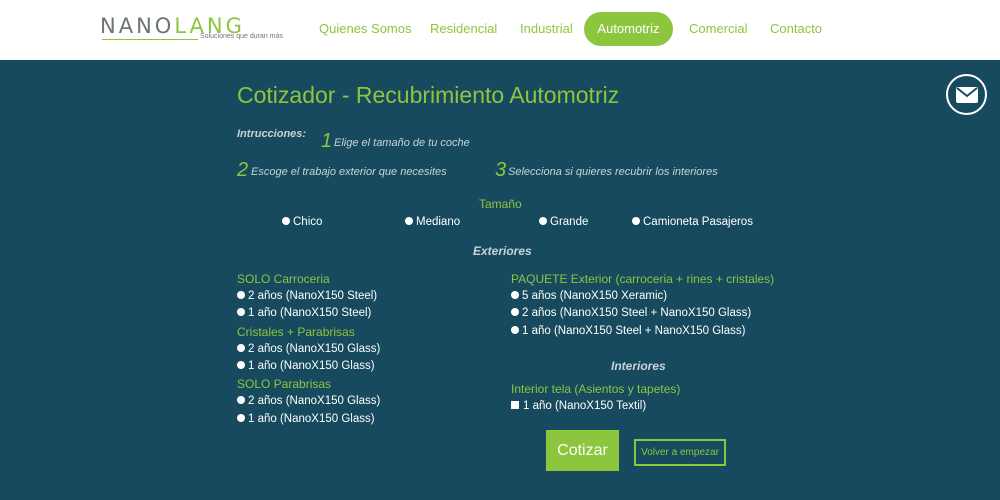 Image resolution: width=1000 pixels, height=500 pixels. Describe the element at coordinates (501, 170) in the screenshot. I see `step-3-number: 3` at that location.